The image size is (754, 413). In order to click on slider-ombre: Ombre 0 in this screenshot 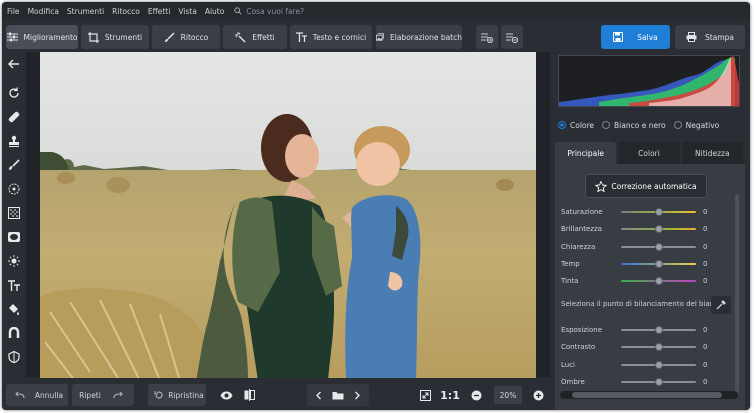, I will do `click(636, 382)`.